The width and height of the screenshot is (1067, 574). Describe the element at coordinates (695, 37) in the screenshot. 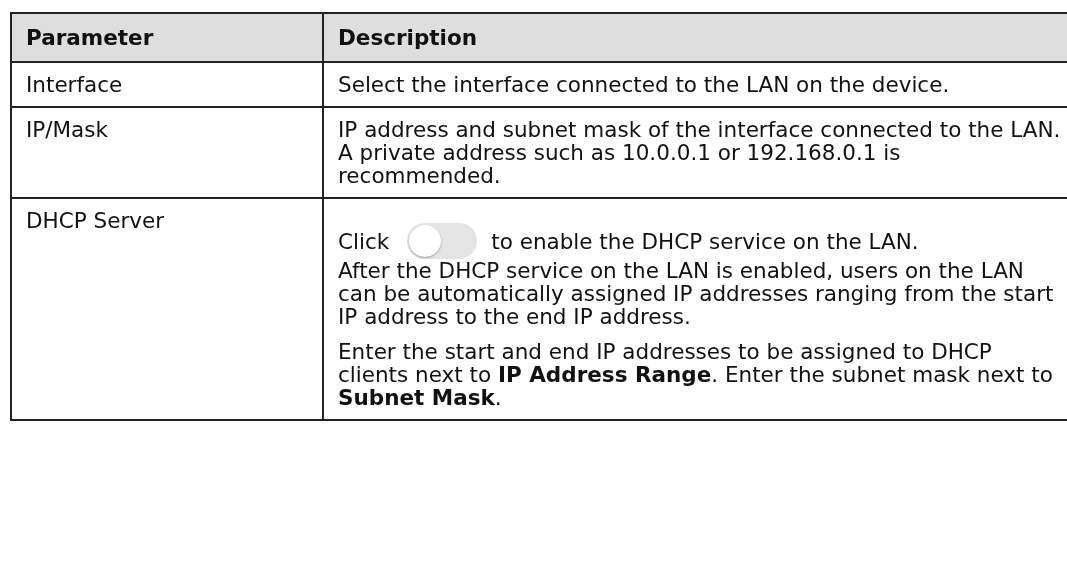

I see `column-header: Description` at that location.